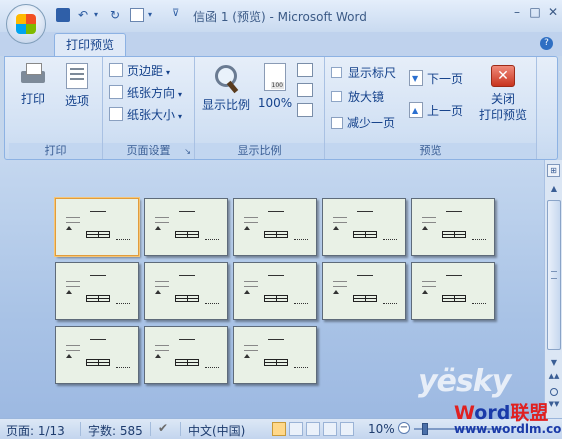 The image size is (562, 439). What do you see at coordinates (280, 17) in the screenshot?
I see `window-title: 信函 1 (预览) - Microsoft Word` at bounding box center [280, 17].